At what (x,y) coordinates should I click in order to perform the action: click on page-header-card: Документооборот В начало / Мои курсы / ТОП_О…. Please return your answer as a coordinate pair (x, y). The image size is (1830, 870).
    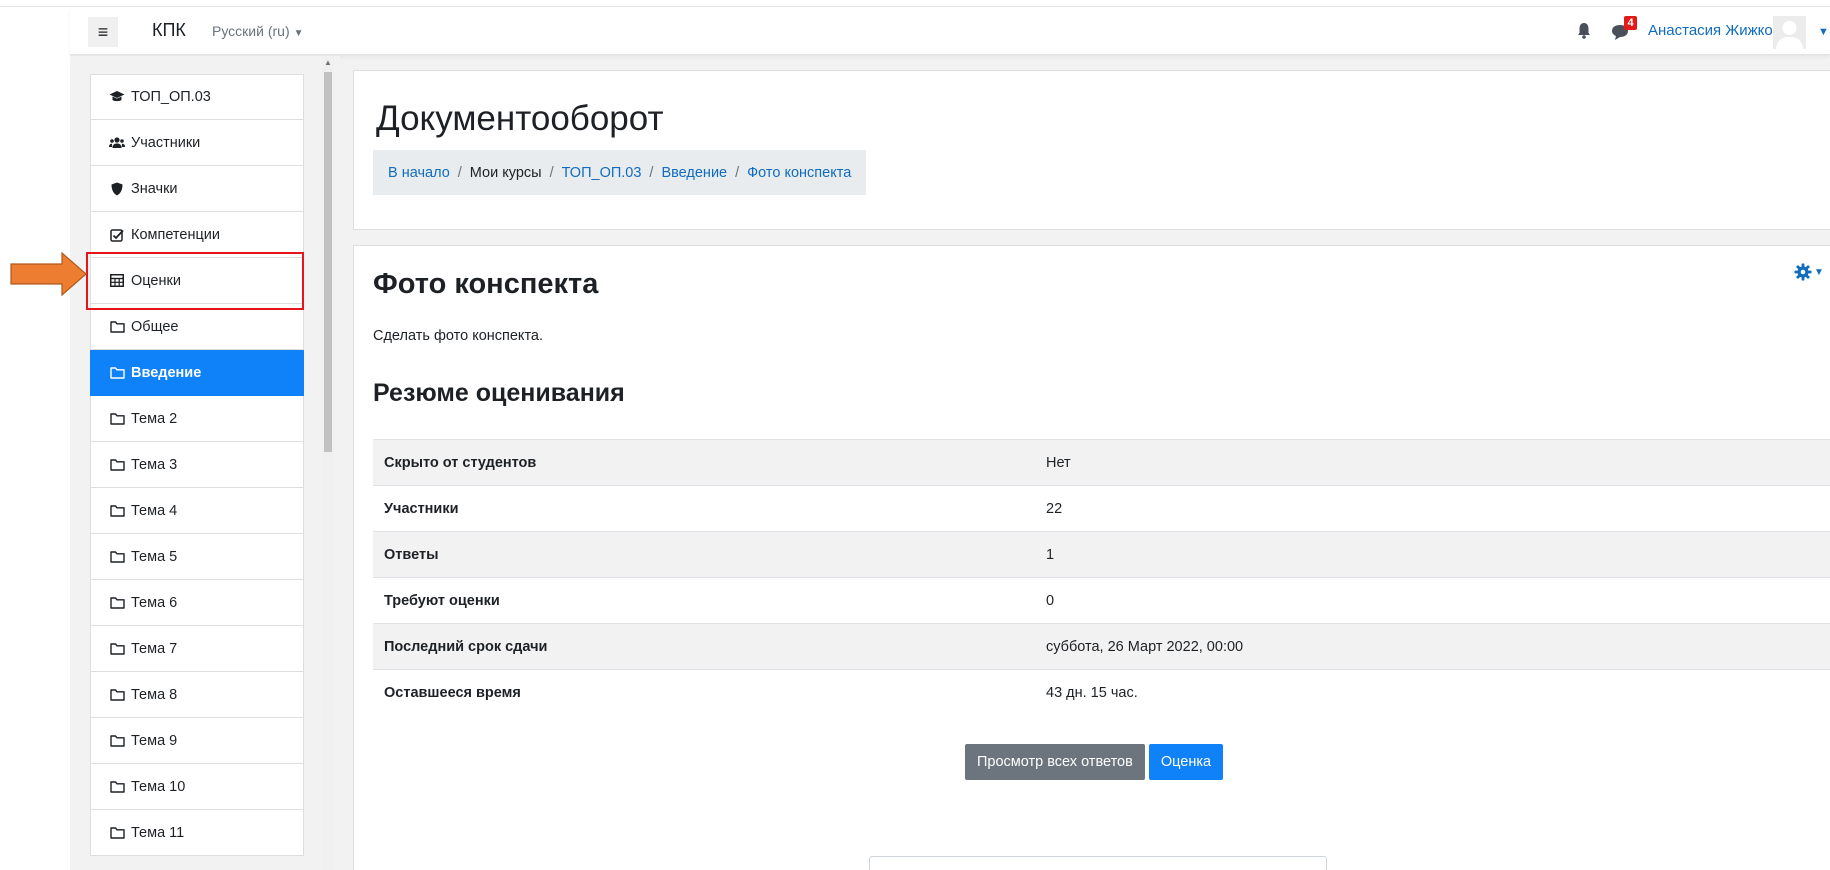
    Looking at the image, I should click on (1091, 150).